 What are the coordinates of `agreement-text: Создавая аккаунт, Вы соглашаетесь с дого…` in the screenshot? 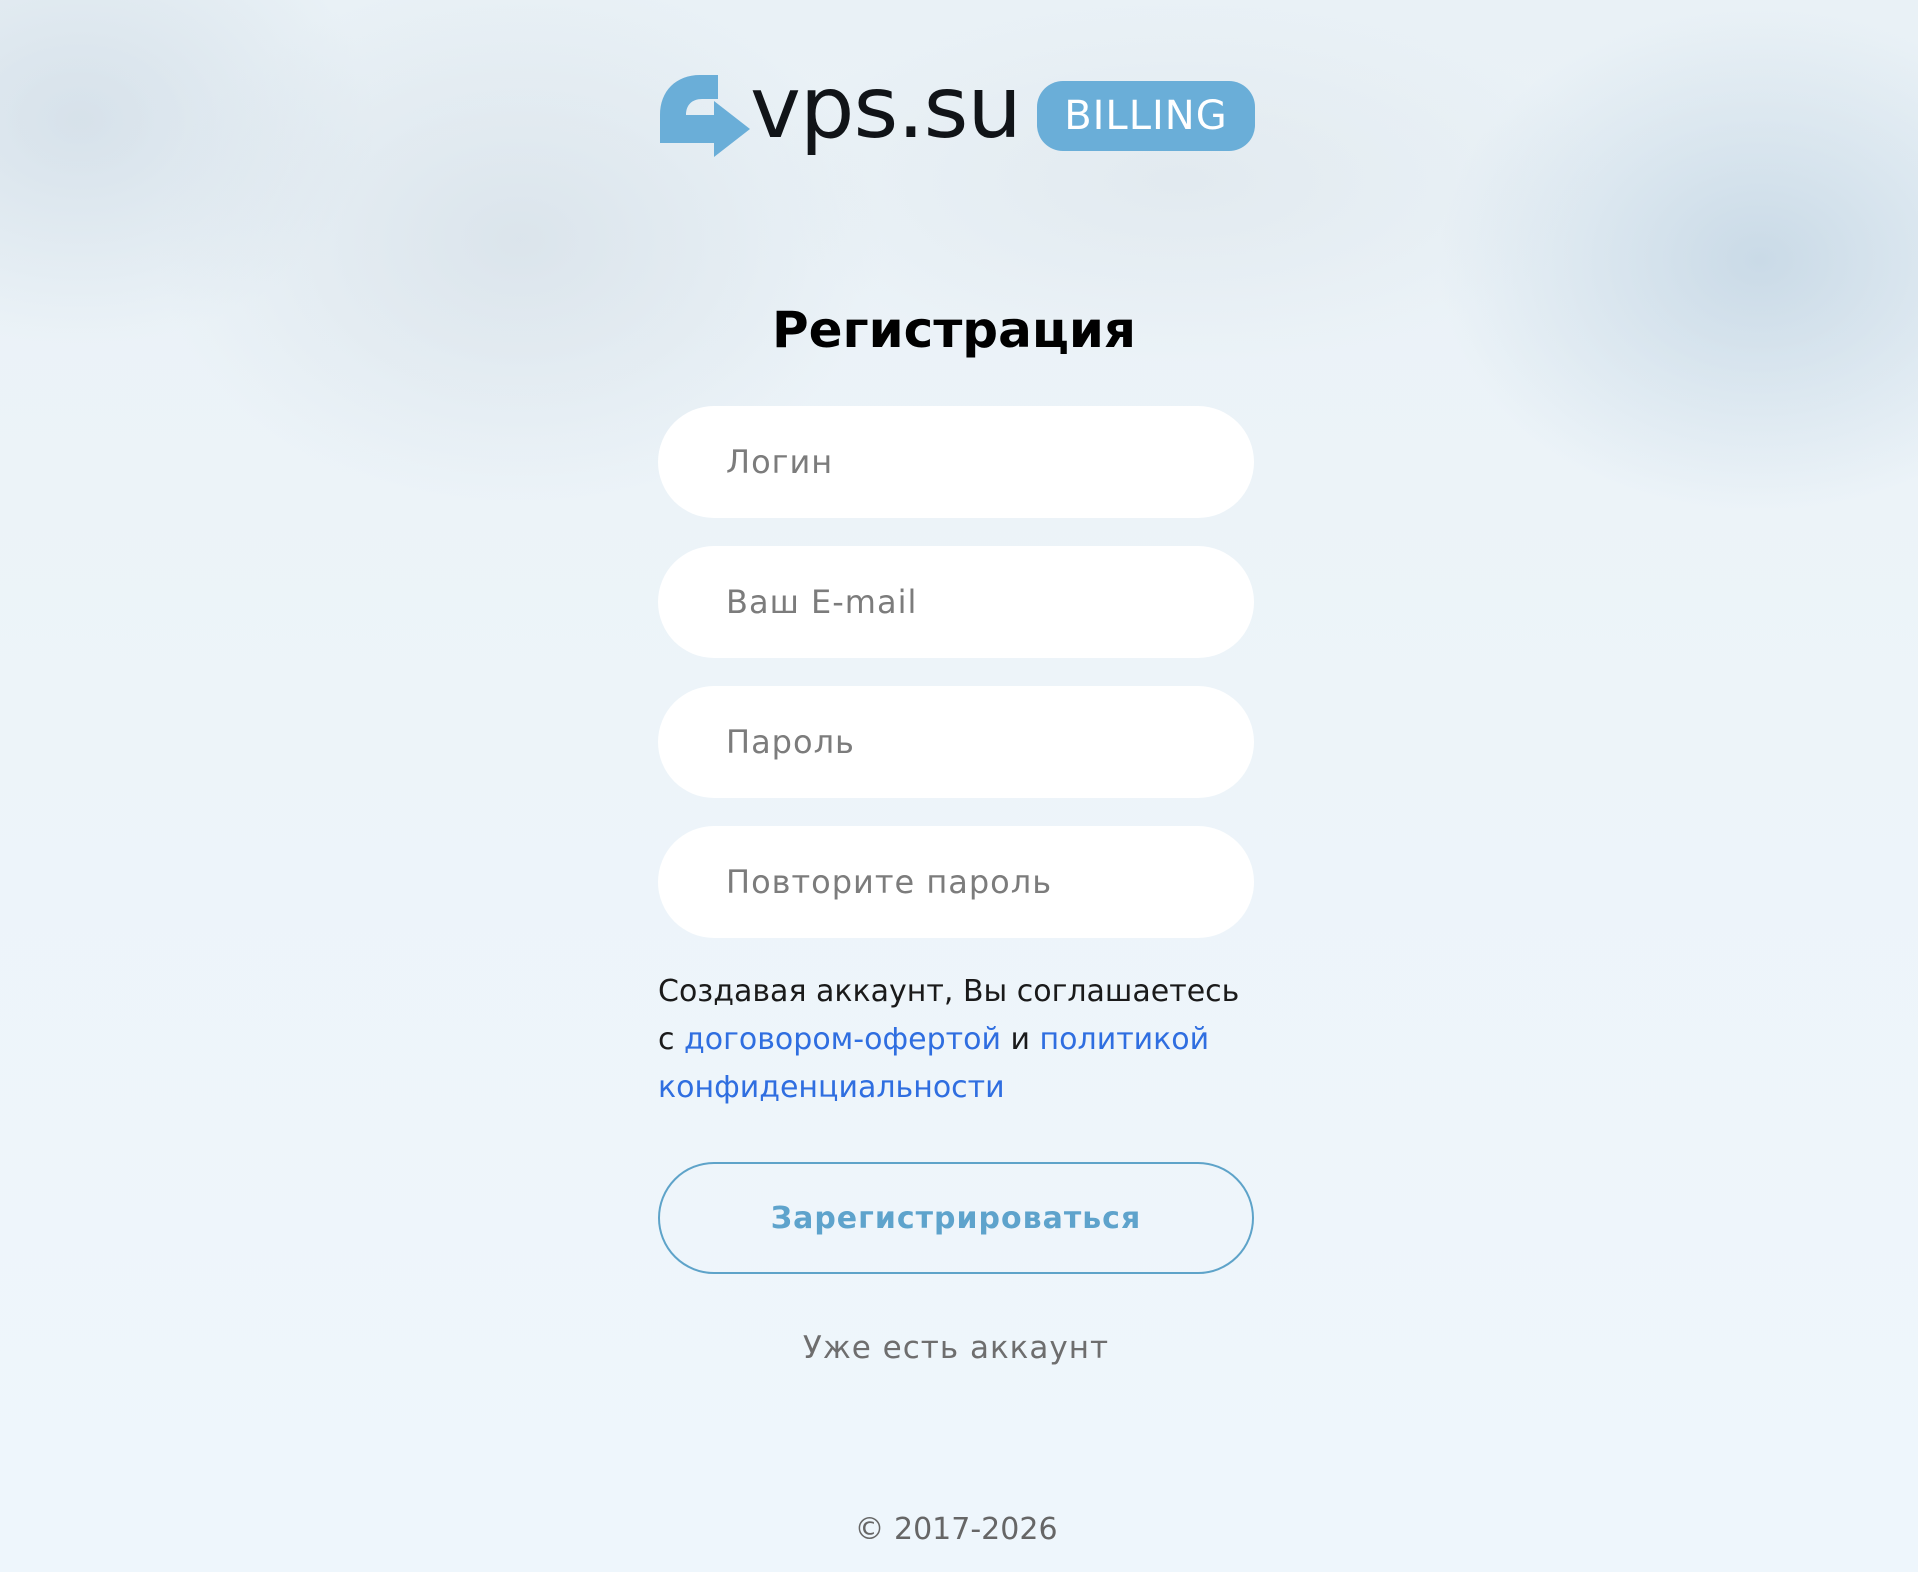 It's located at (958, 1040).